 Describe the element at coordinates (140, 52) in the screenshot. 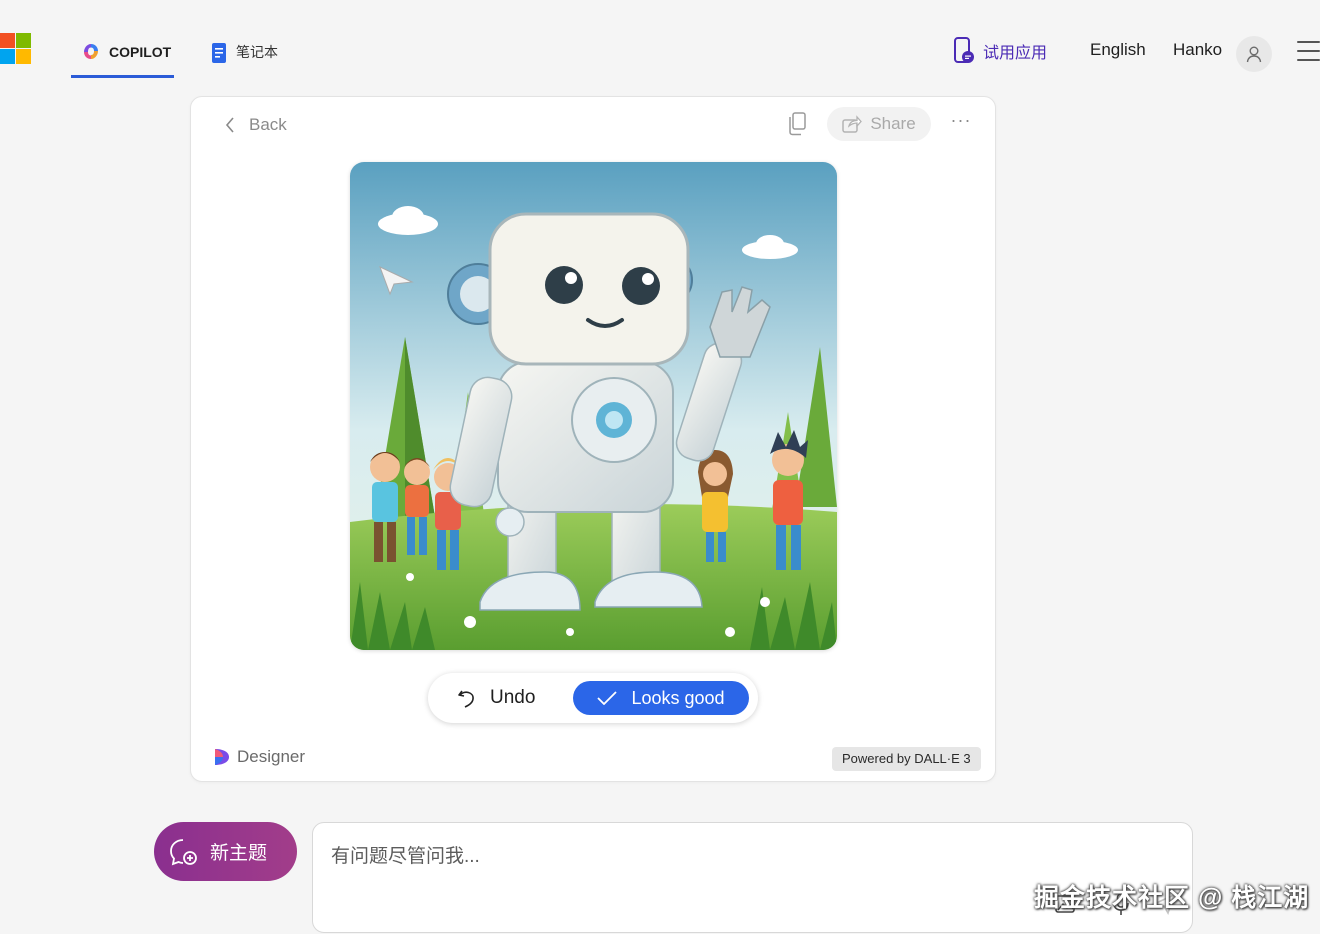

I see `tab-copilot-label: COPILOT` at that location.